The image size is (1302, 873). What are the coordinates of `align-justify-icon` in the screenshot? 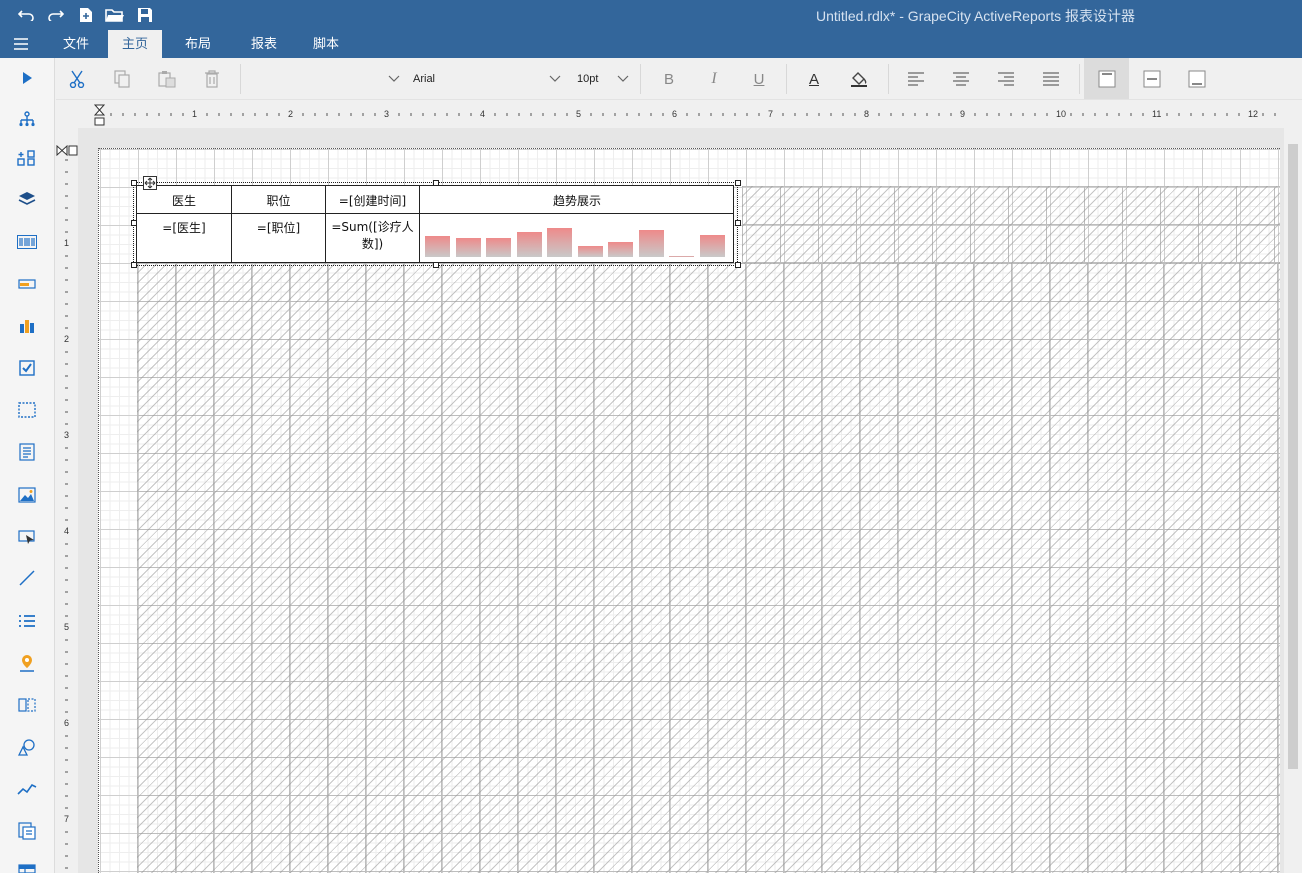 It's located at (1051, 79).